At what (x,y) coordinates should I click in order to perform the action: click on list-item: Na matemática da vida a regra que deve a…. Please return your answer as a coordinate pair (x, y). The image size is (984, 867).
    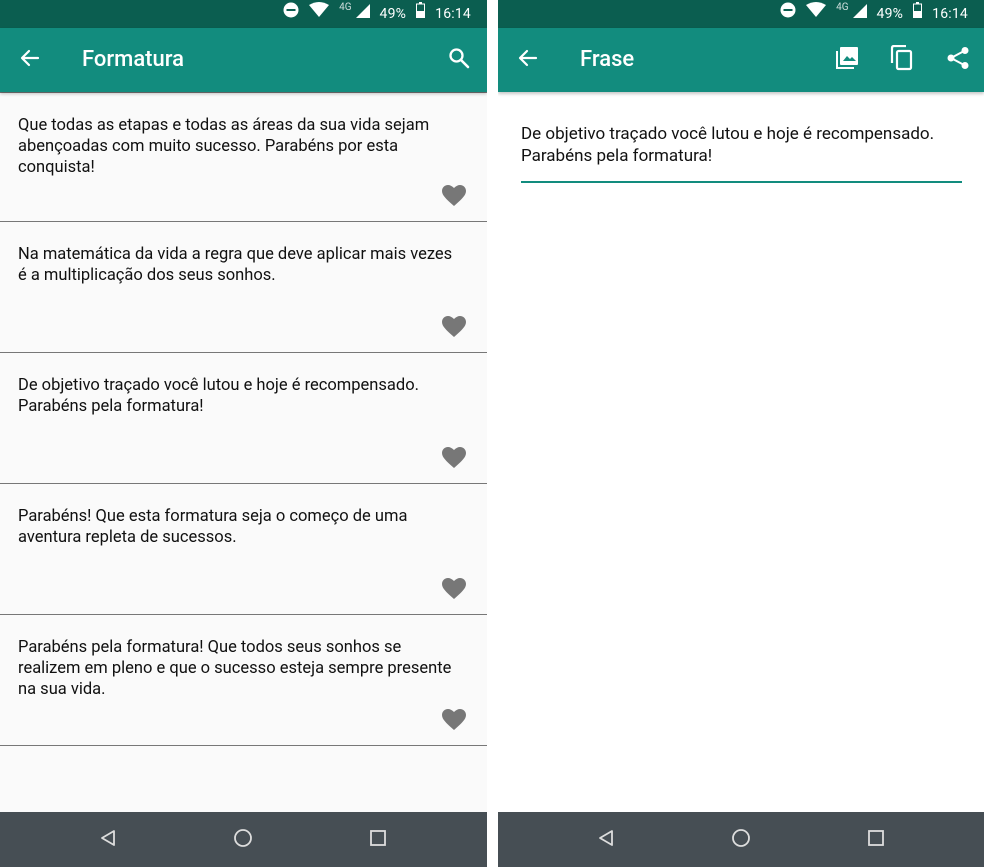
    Looking at the image, I should click on (243, 287).